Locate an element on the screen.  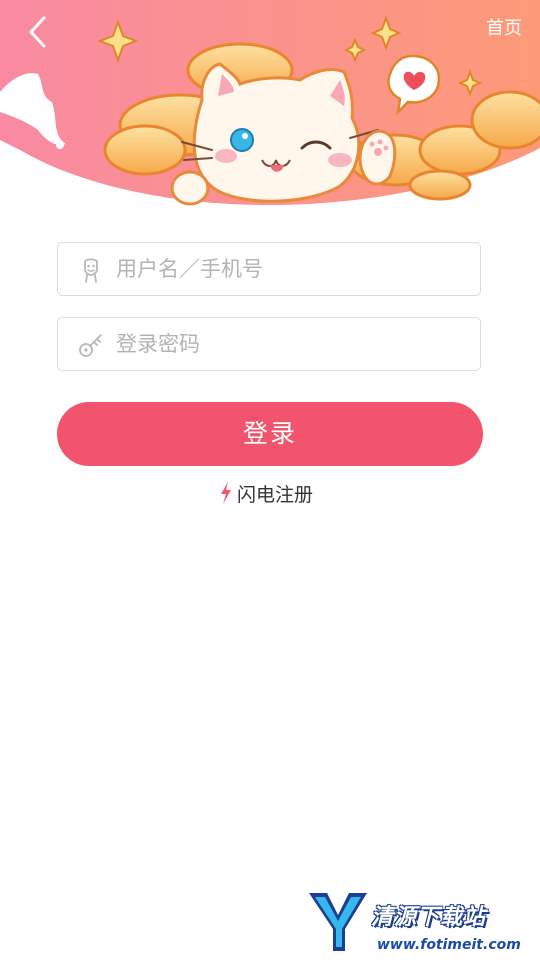
home-link: 首页 is located at coordinates (504, 29).